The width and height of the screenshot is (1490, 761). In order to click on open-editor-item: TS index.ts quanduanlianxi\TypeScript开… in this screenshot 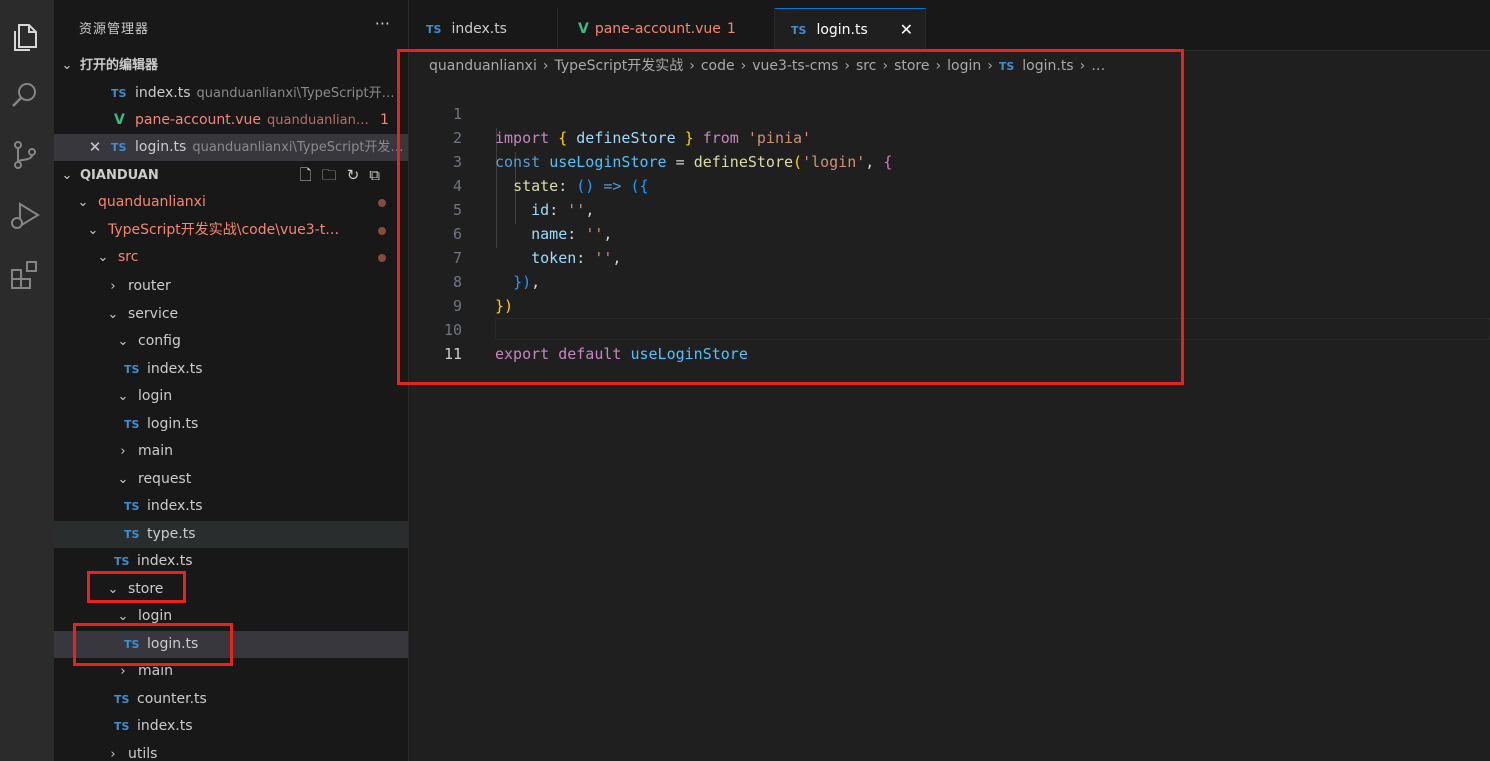, I will do `click(231, 93)`.